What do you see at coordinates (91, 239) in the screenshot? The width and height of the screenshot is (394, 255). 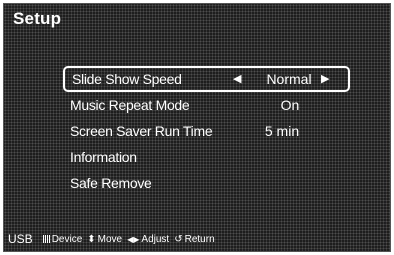 I see `move-icon: ⬍` at bounding box center [91, 239].